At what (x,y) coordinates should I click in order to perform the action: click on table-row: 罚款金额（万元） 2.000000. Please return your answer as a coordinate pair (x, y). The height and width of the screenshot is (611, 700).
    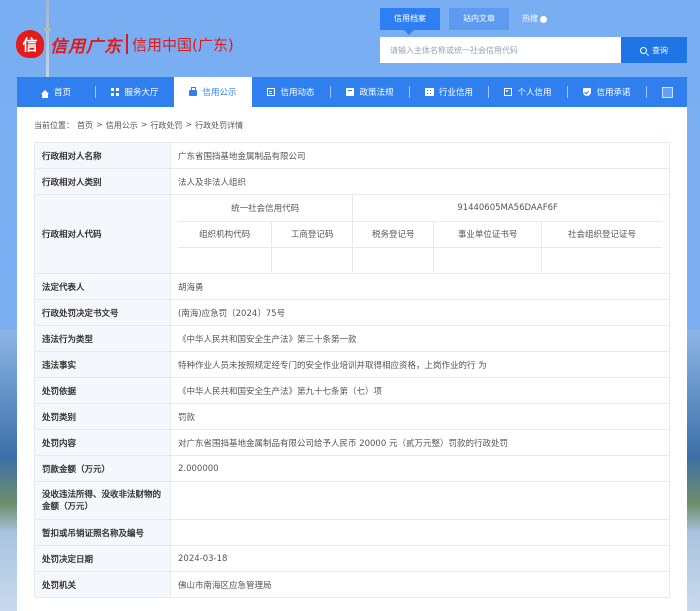
    Looking at the image, I should click on (352, 468).